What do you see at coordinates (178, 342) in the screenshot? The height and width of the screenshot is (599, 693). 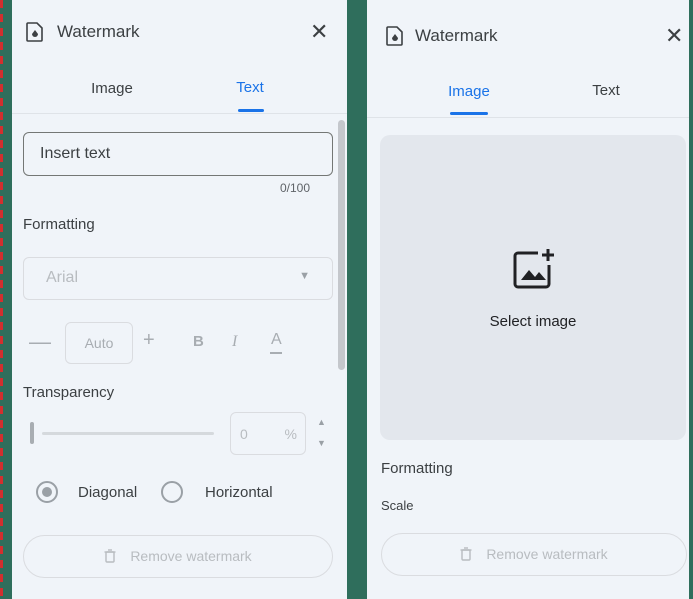 I see `text-formatting-toolbar: — Auto + B I A` at bounding box center [178, 342].